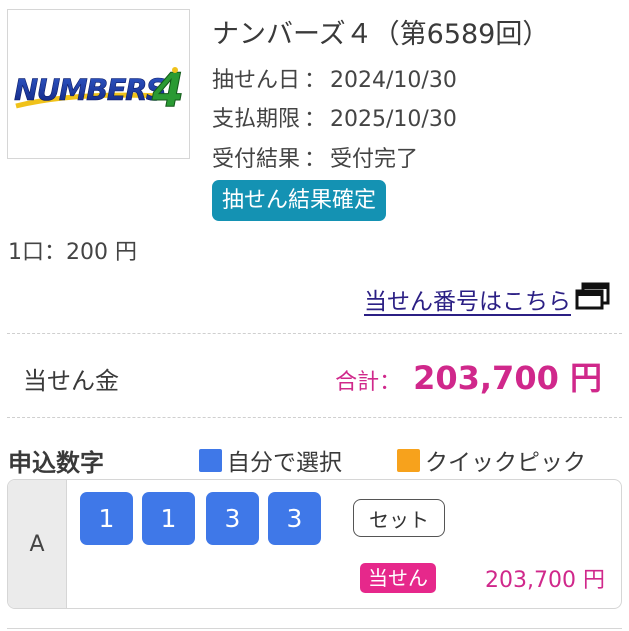 This screenshot has width=629, height=631. Describe the element at coordinates (398, 578) in the screenshot. I see `win-badge: 当せん` at that location.